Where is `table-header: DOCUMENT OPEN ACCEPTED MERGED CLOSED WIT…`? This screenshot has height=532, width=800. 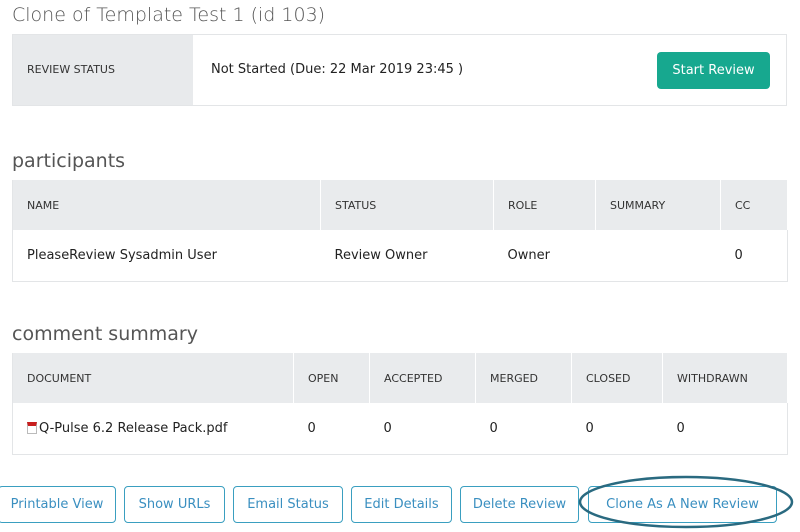
table-header: DOCUMENT OPEN ACCEPTED MERGED CLOSED WIT… is located at coordinates (400, 378).